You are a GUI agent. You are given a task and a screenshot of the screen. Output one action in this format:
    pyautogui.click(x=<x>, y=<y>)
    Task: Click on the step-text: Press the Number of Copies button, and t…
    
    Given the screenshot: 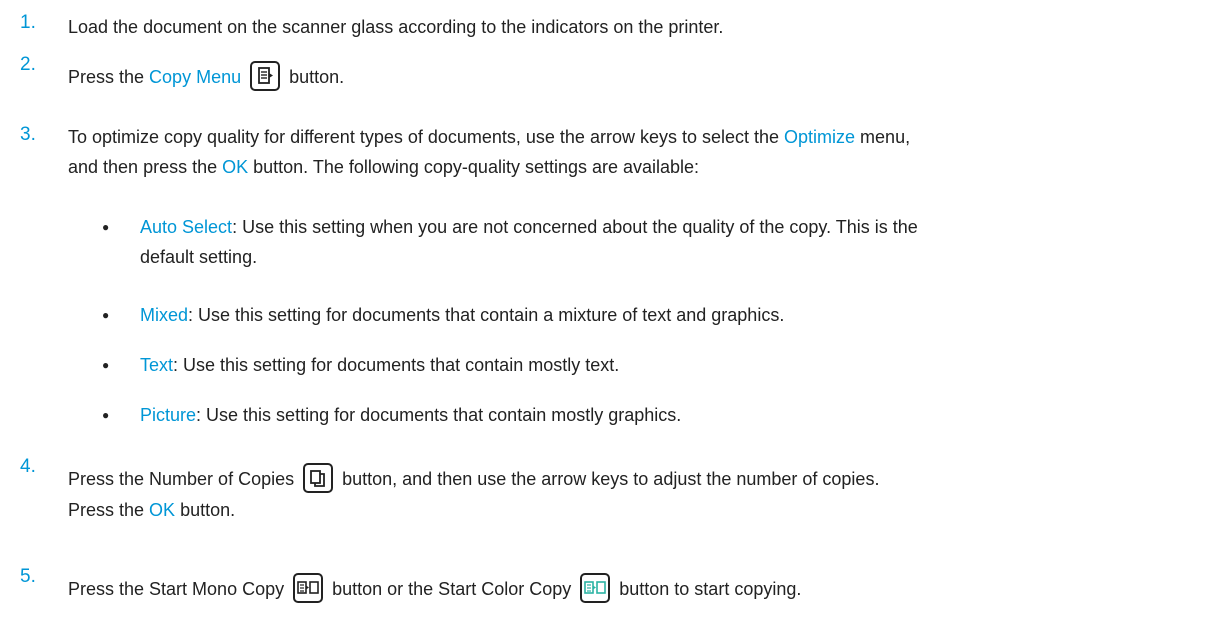 What is the action you would take?
    pyautogui.click(x=623, y=494)
    